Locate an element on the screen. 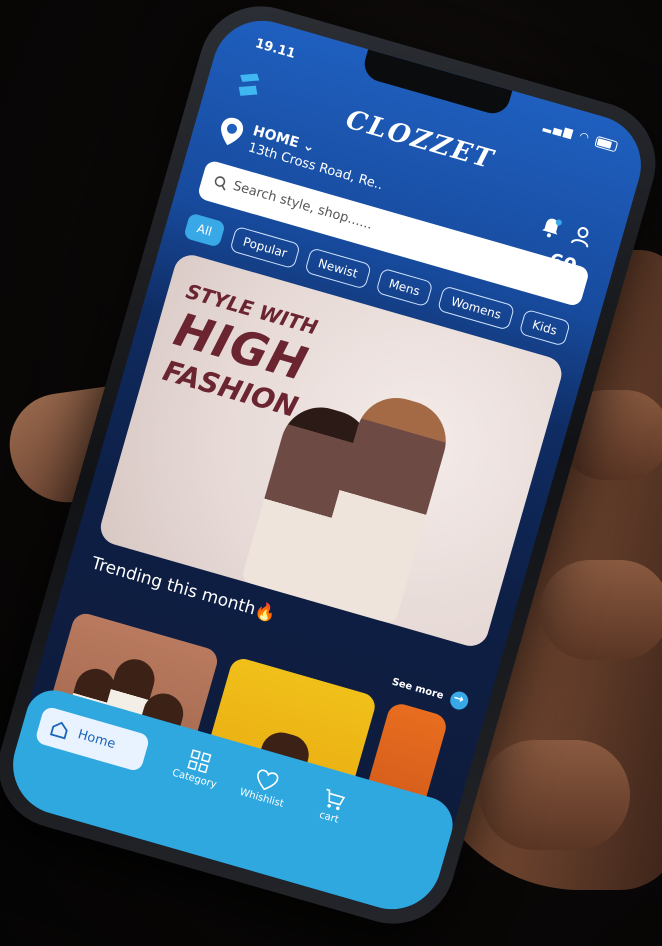 Image resolution: width=662 pixels, height=946 pixels. battery-icon is located at coordinates (606, 143).